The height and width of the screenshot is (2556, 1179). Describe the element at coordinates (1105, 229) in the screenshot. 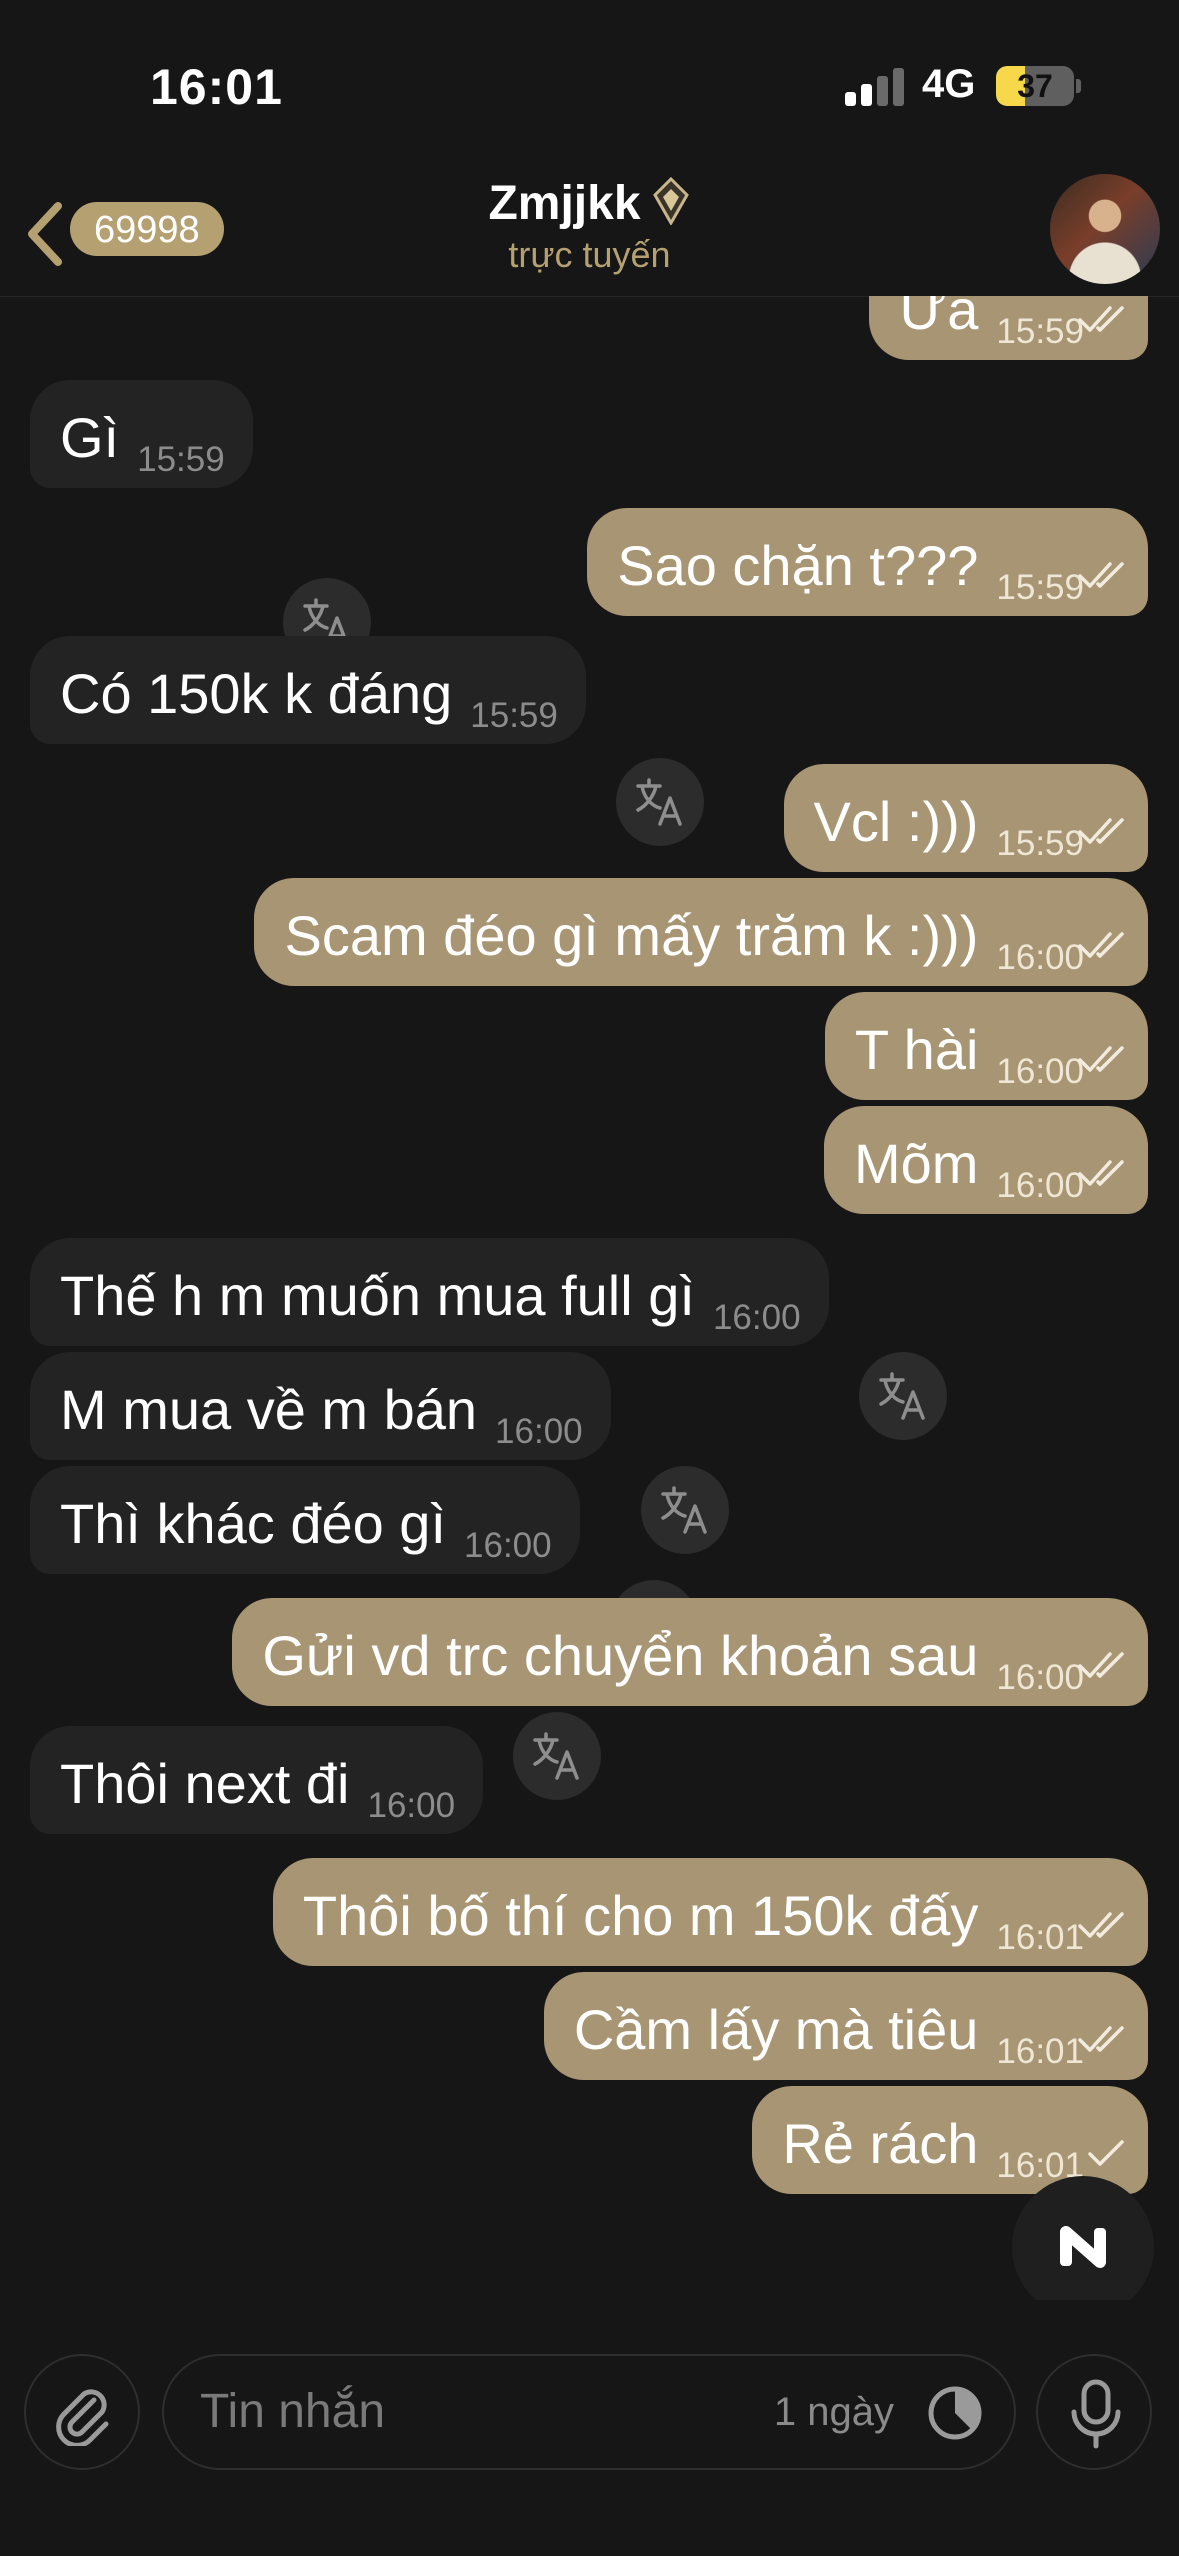

I see `contact-avatar` at that location.